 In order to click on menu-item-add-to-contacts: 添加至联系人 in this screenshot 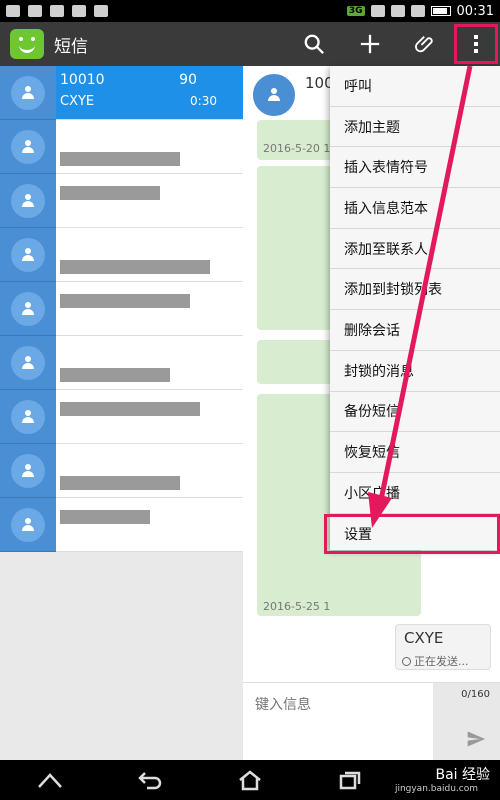, I will do `click(415, 249)`.